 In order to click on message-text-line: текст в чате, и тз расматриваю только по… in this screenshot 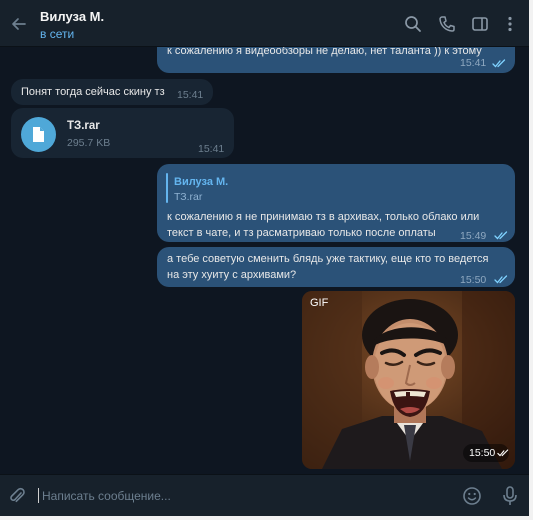, I will do `click(301, 233)`.